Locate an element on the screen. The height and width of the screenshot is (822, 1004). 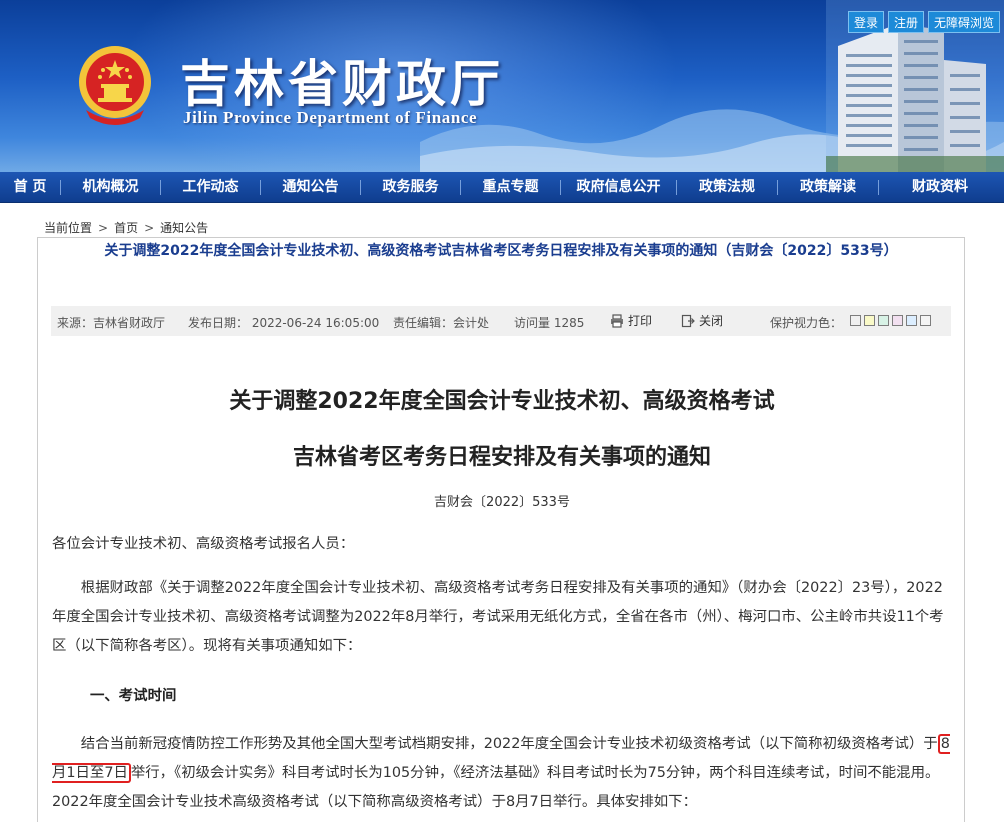
login-link: 登录 is located at coordinates (865, 22).